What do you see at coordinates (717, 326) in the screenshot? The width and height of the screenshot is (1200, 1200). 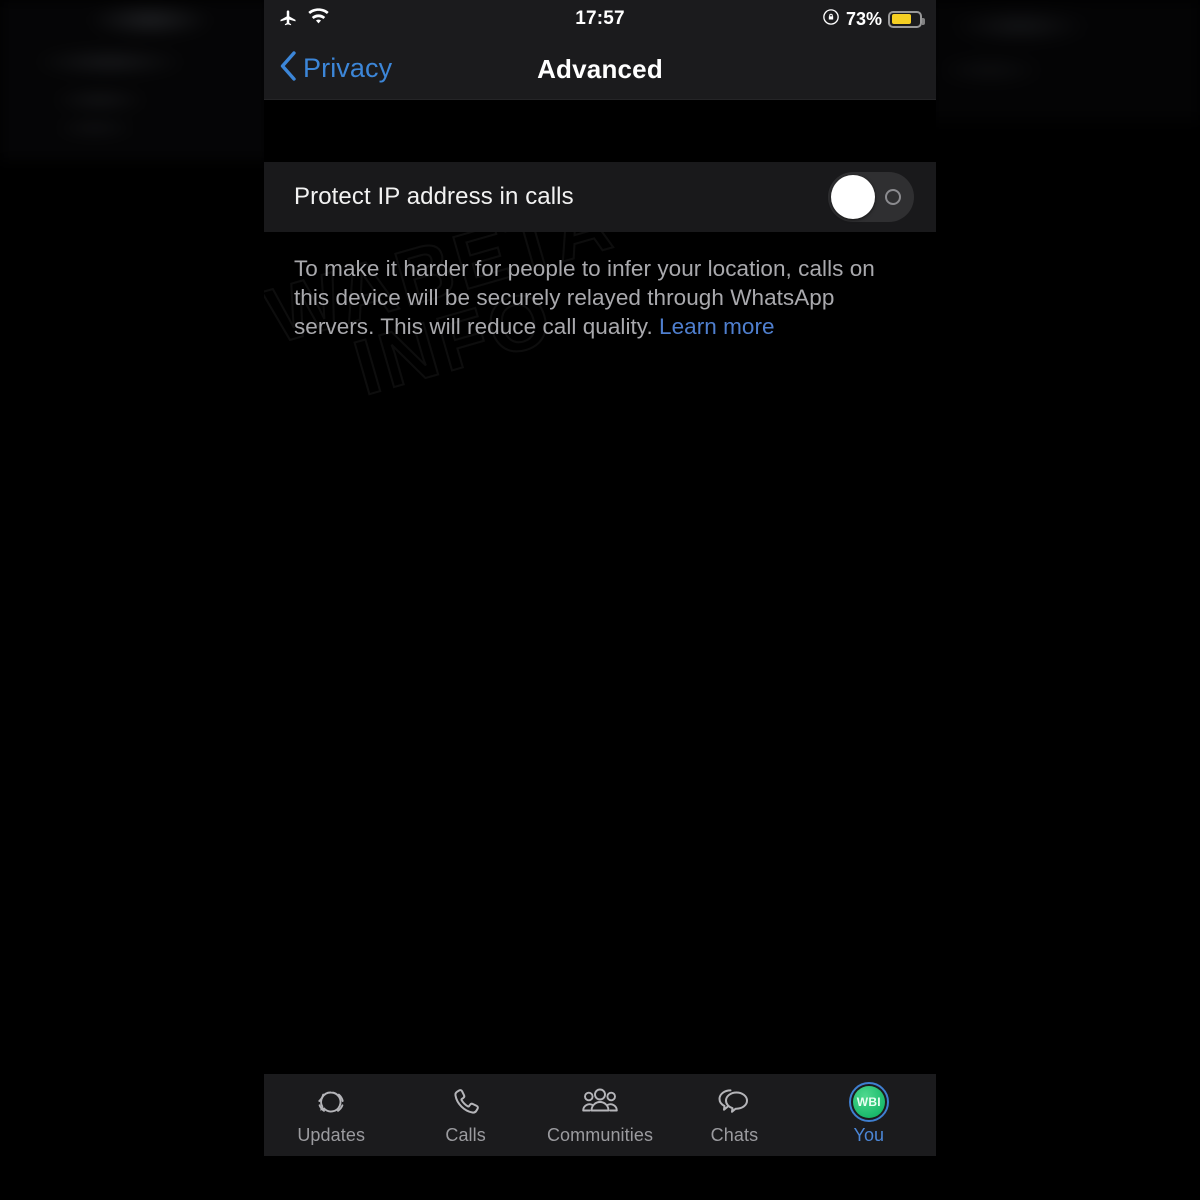 I see `learn-more-link: Learn more` at bounding box center [717, 326].